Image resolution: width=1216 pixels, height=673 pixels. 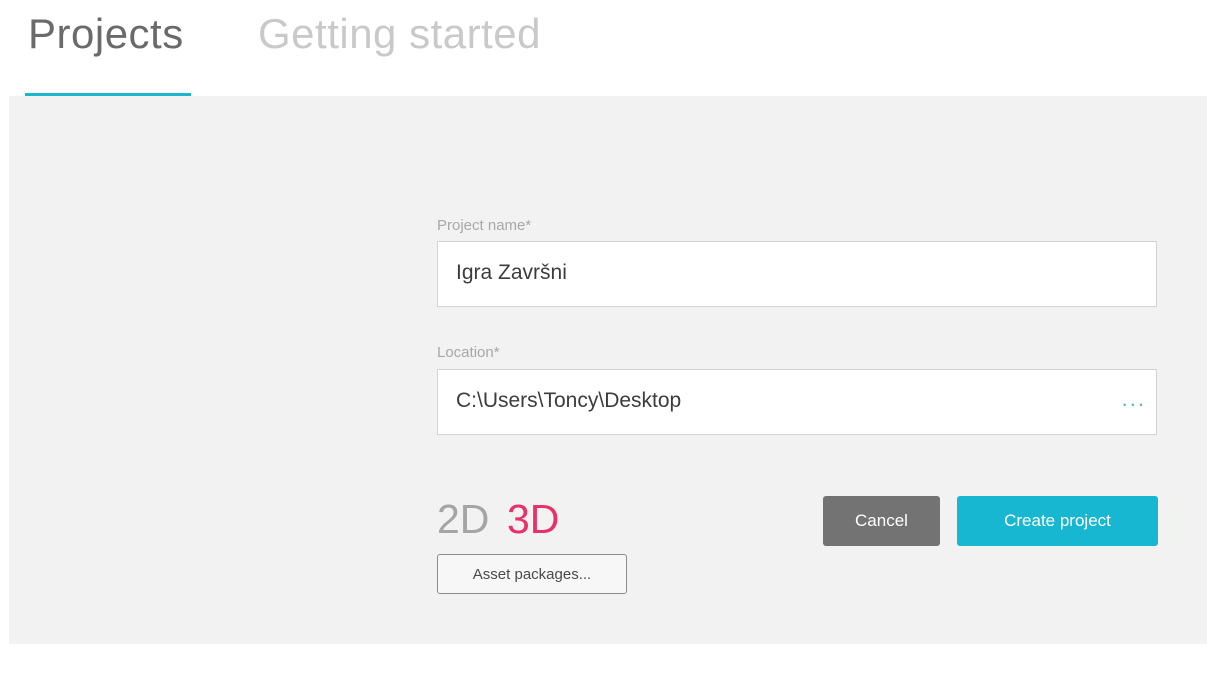 What do you see at coordinates (608, 48) in the screenshot?
I see `tab-bar: Projects Getting started` at bounding box center [608, 48].